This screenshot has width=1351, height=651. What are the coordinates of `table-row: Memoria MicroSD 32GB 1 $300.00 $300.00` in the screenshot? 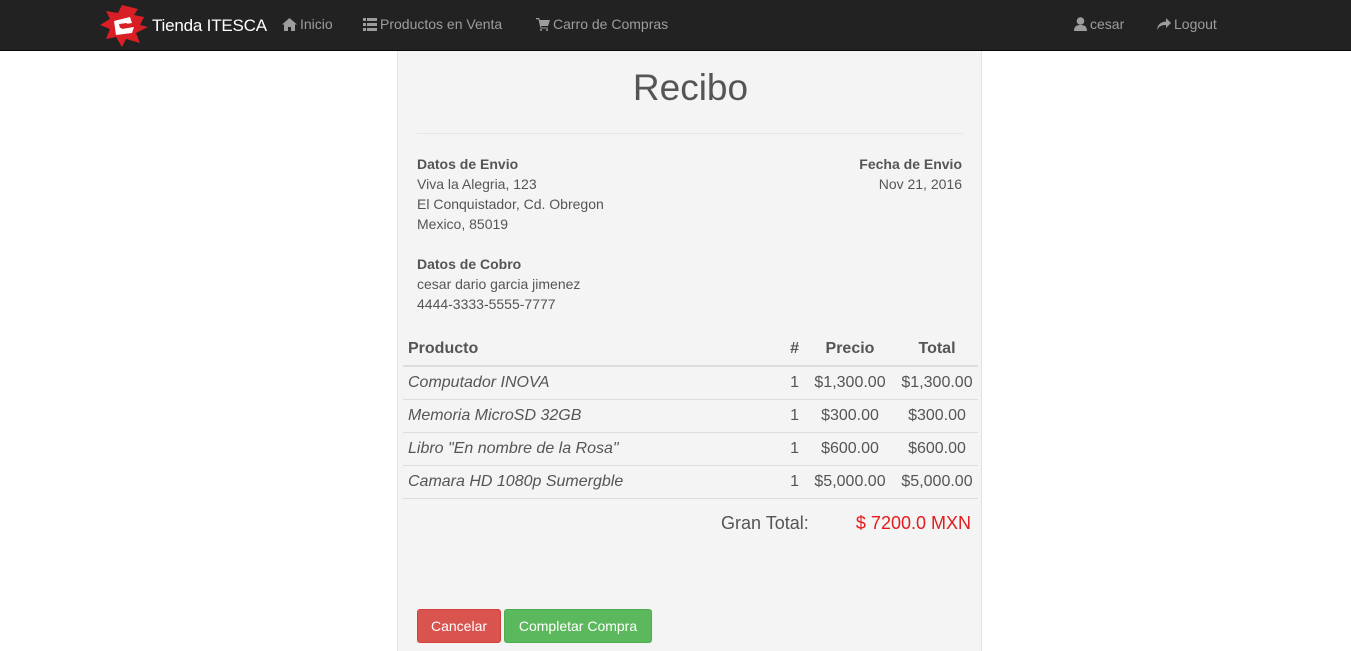 It's located at (690, 416).